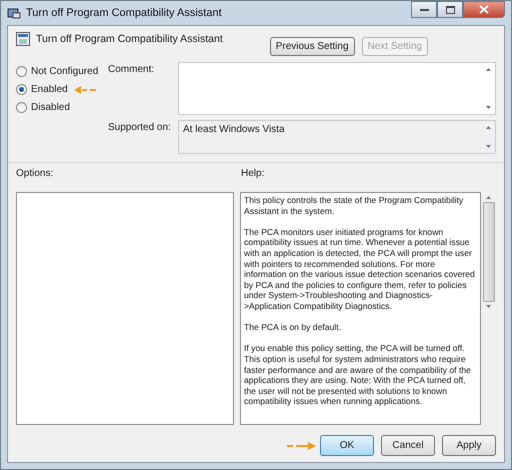 The height and width of the screenshot is (470, 512). What do you see at coordinates (14, 13) in the screenshot?
I see `app-icon` at bounding box center [14, 13].